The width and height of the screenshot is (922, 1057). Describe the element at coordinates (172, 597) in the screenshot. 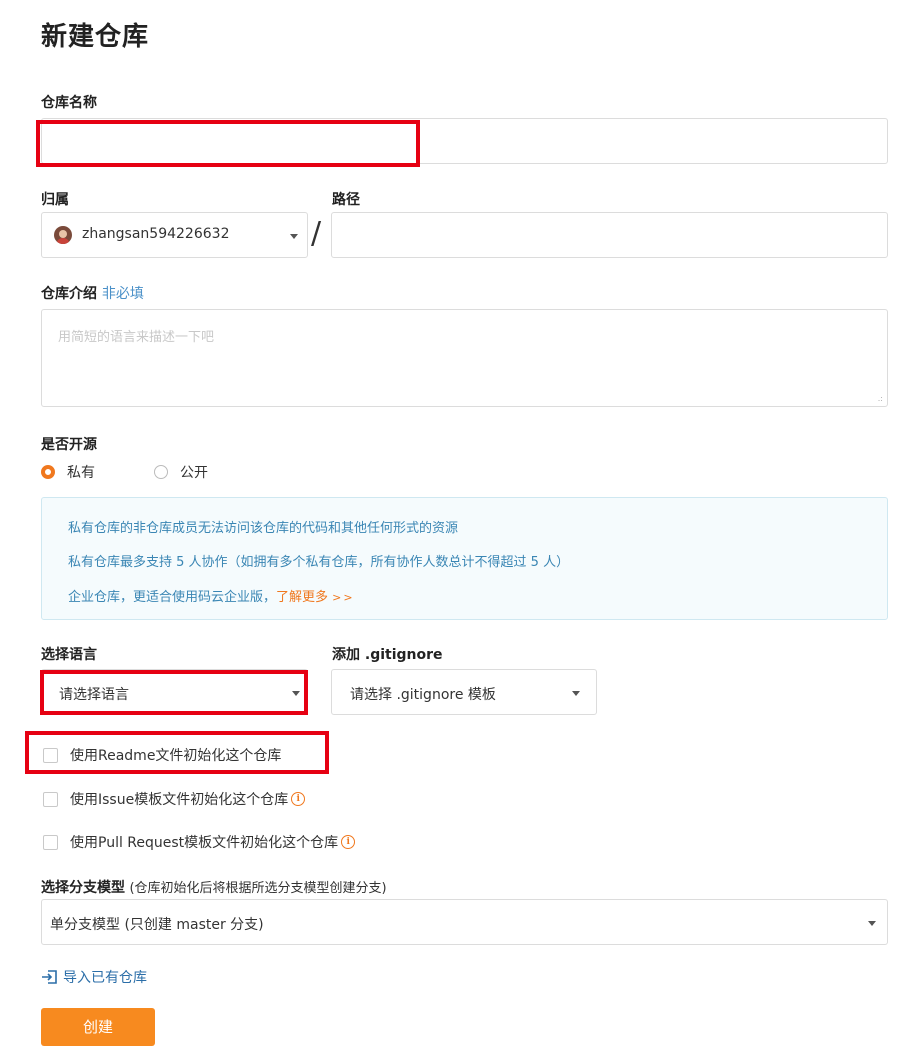

I see `info-line-3-text: 企业仓库，更适合使用码云企业版，` at that location.